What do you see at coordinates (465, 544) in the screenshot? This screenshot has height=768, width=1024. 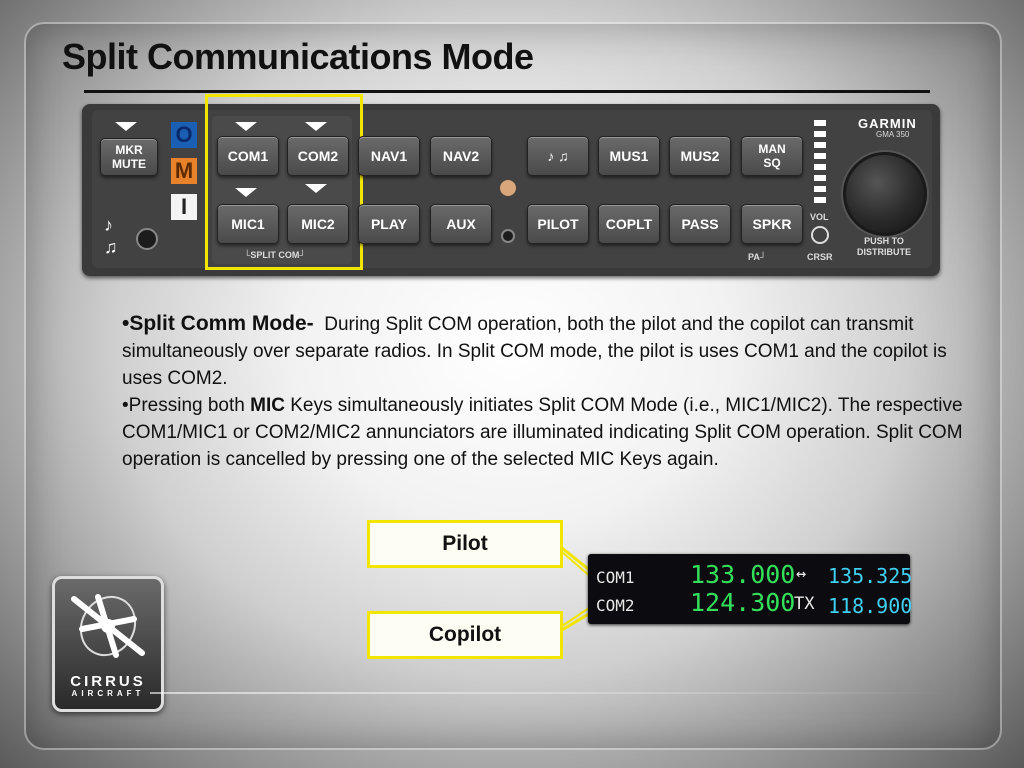 I see `pilot-callout: Pilot` at bounding box center [465, 544].